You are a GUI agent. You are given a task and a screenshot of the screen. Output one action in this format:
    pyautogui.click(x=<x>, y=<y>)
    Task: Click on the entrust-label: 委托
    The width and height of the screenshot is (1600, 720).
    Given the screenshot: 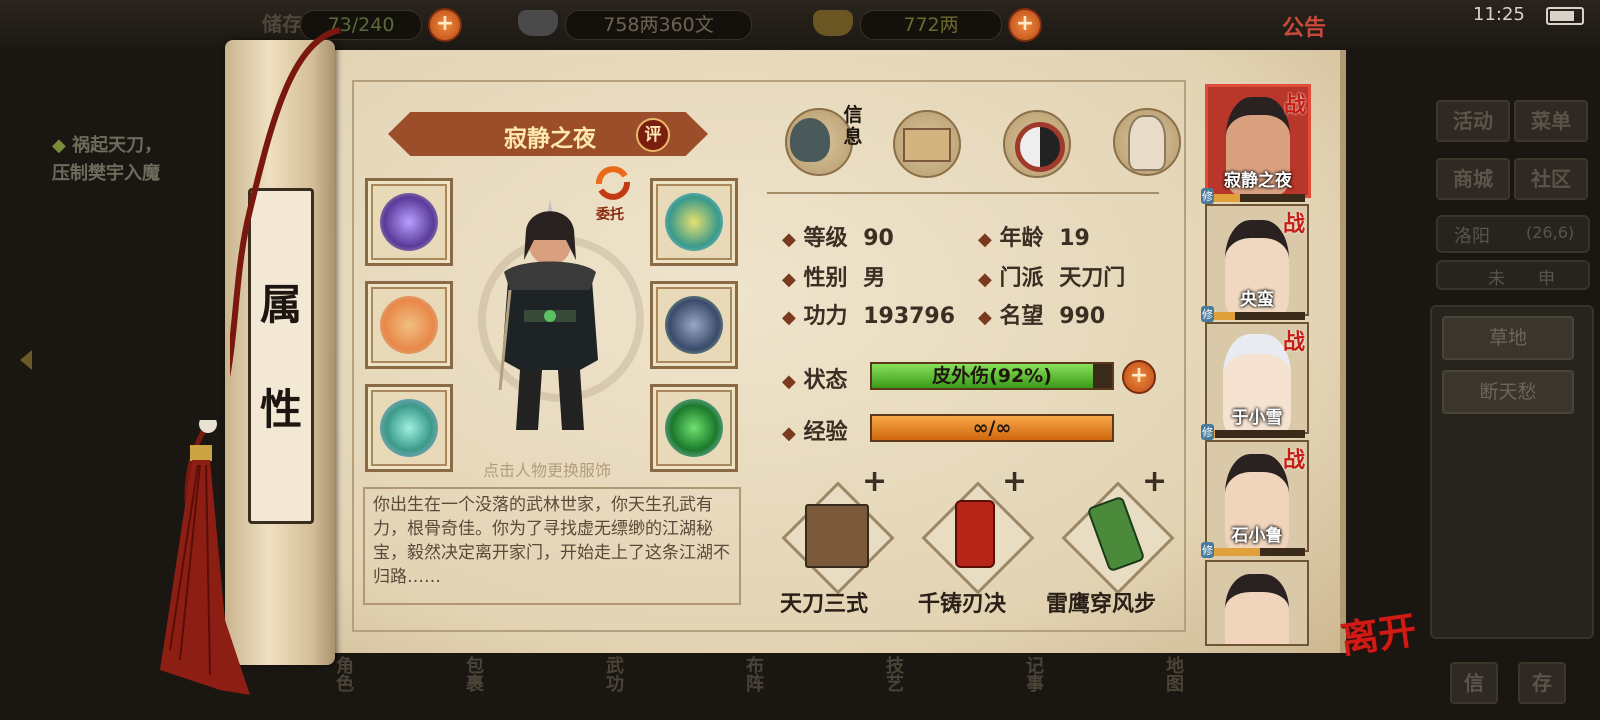 What is the action you would take?
    pyautogui.click(x=610, y=214)
    